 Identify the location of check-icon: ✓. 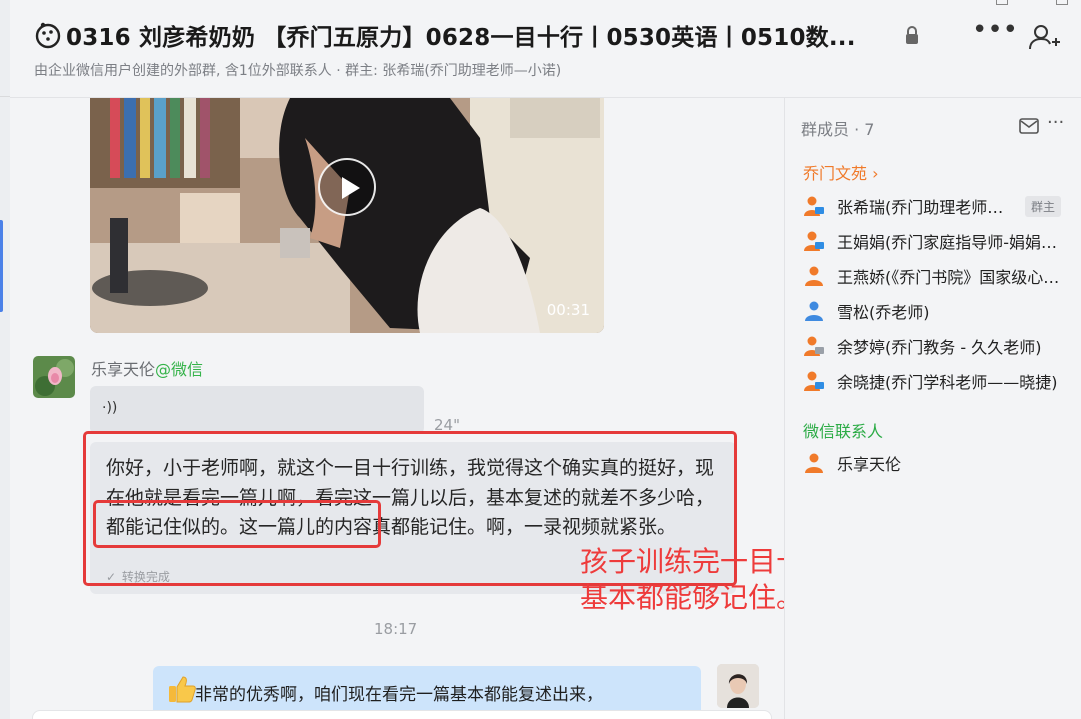
(111, 577).